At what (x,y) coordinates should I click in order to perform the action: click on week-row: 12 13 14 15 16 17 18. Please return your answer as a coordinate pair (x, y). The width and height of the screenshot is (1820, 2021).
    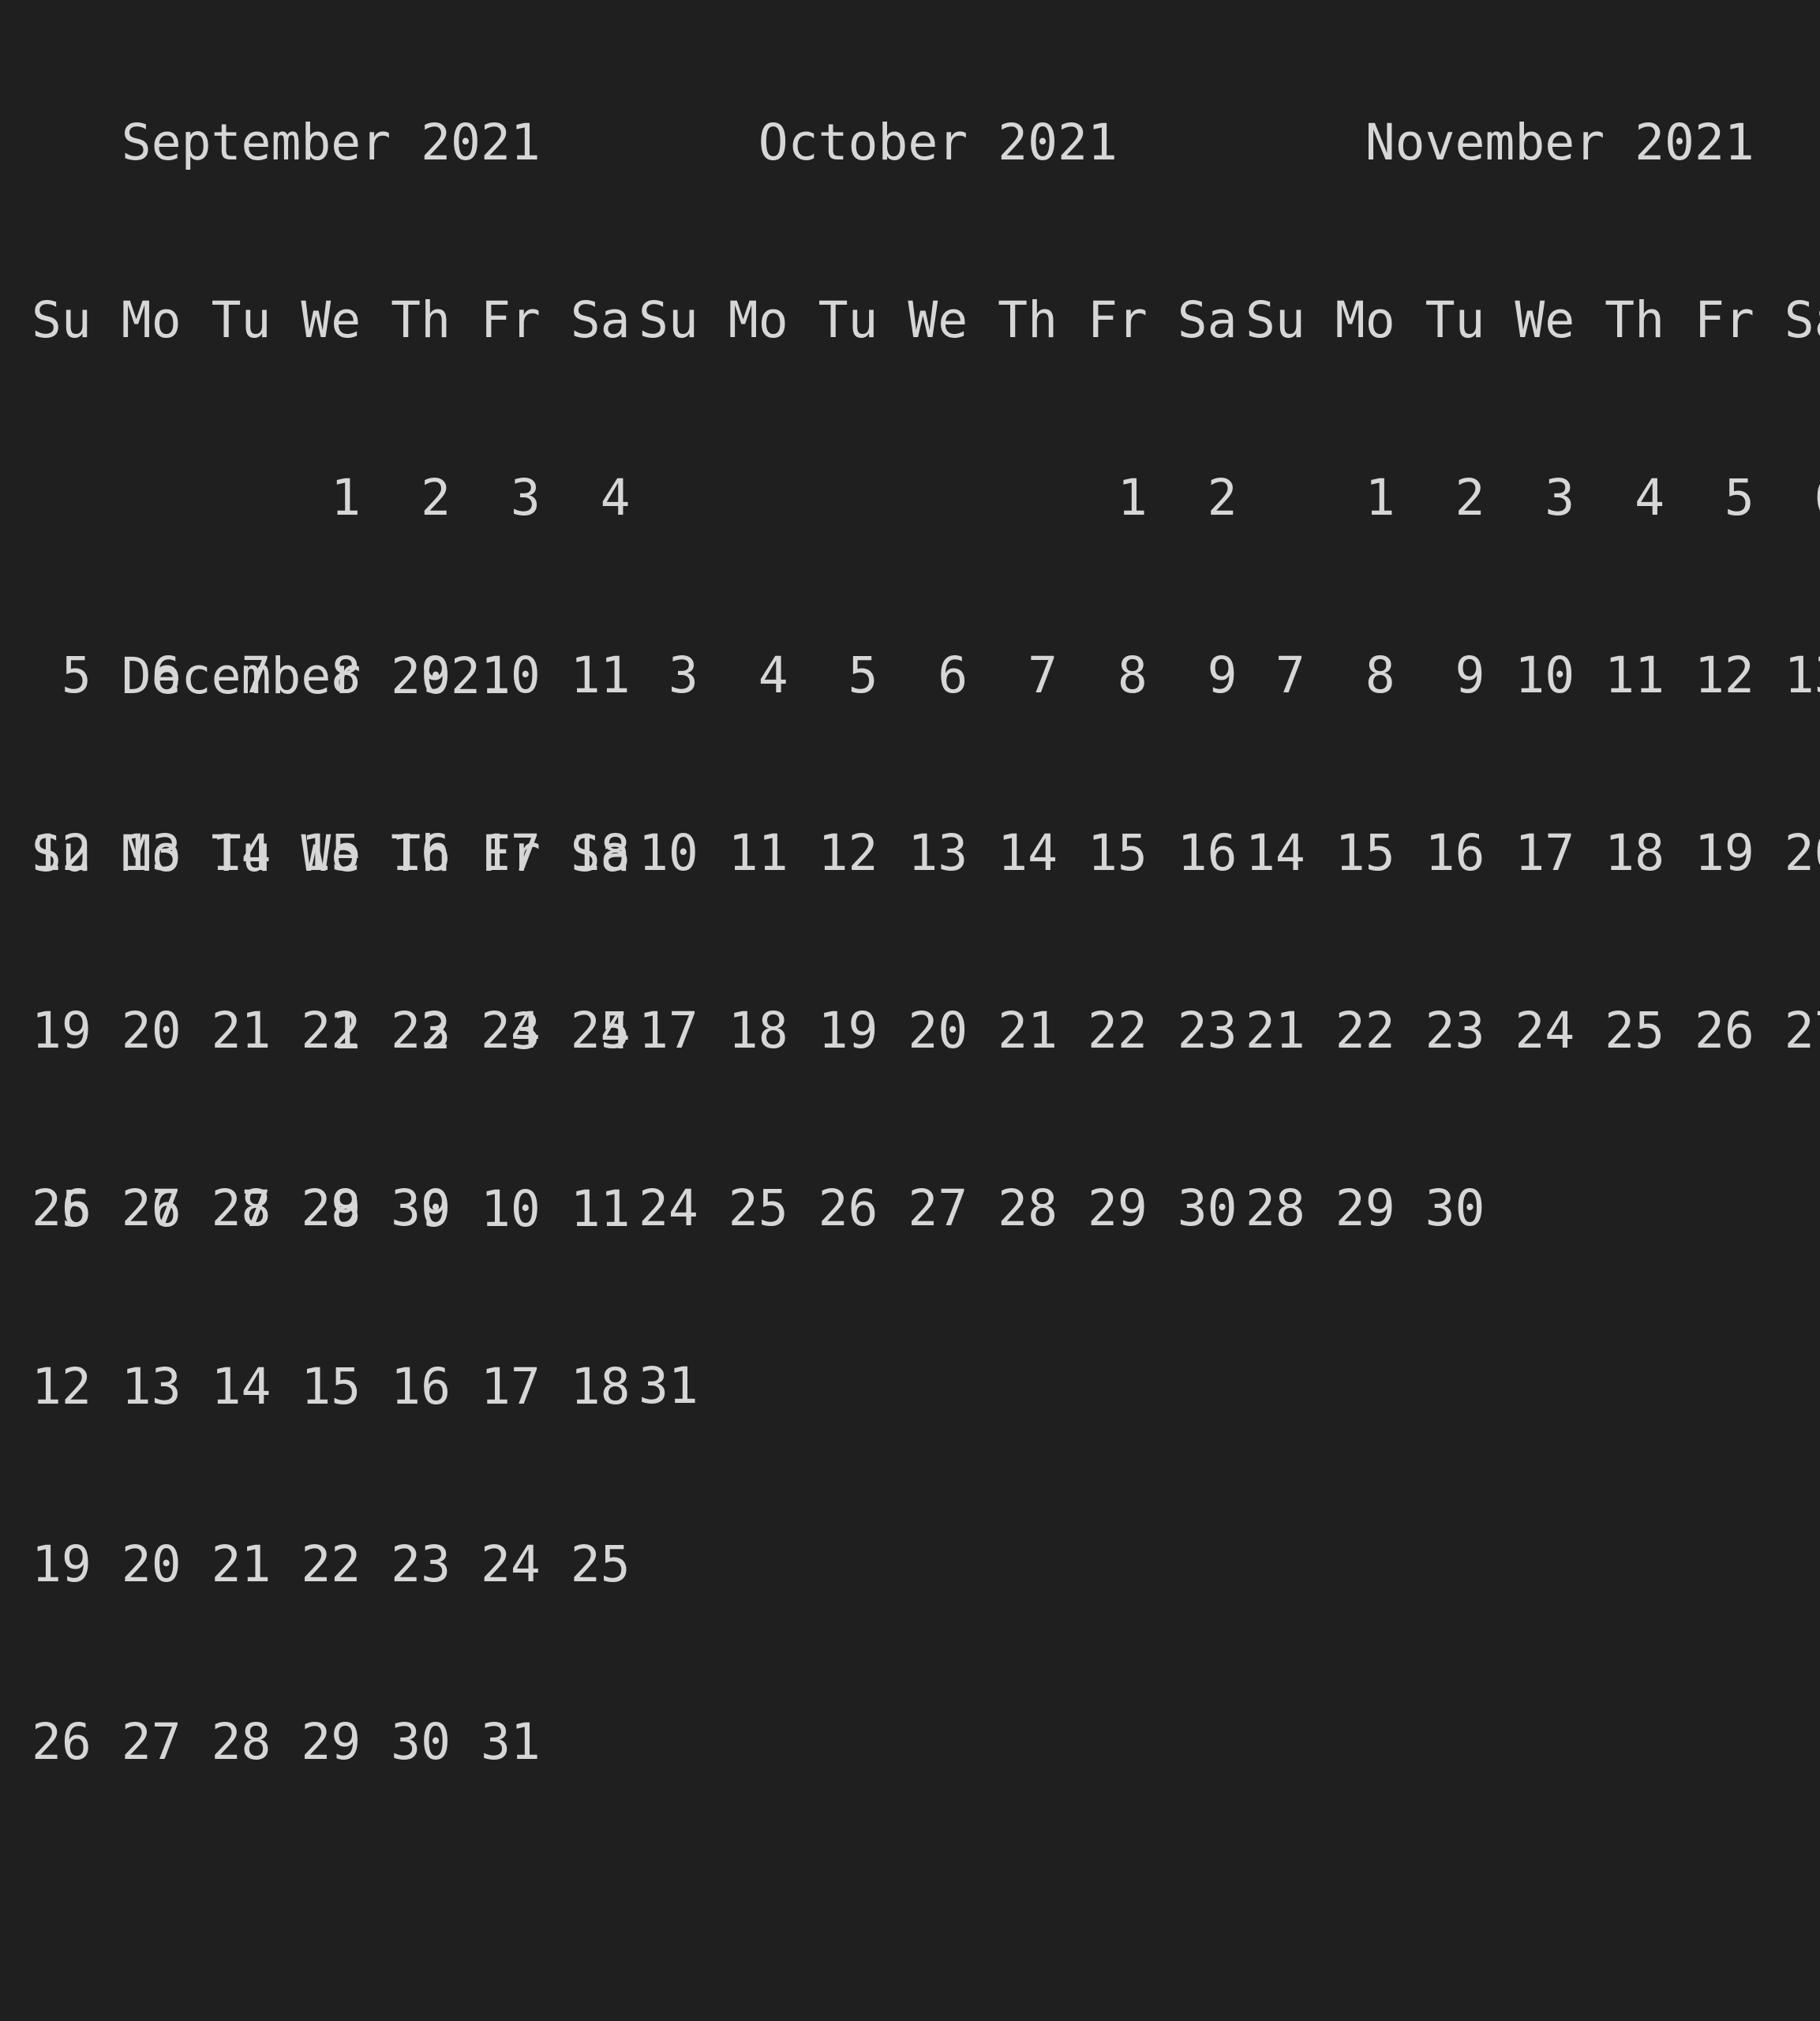
    Looking at the image, I should click on (331, 1386).